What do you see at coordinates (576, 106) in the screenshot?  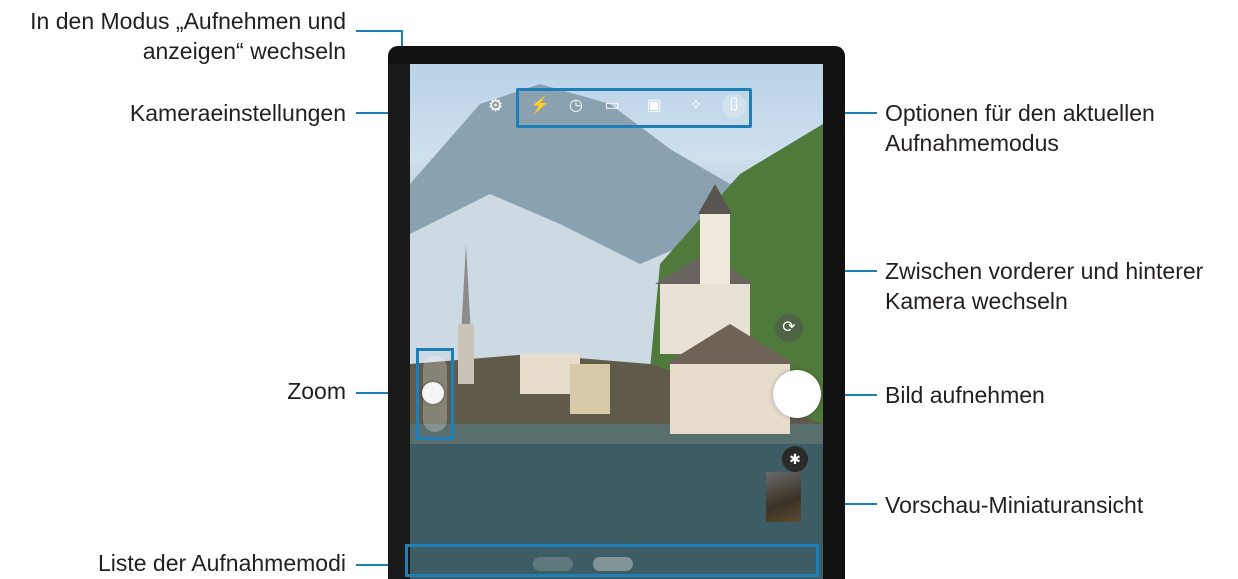 I see `timer-icon: ◷` at bounding box center [576, 106].